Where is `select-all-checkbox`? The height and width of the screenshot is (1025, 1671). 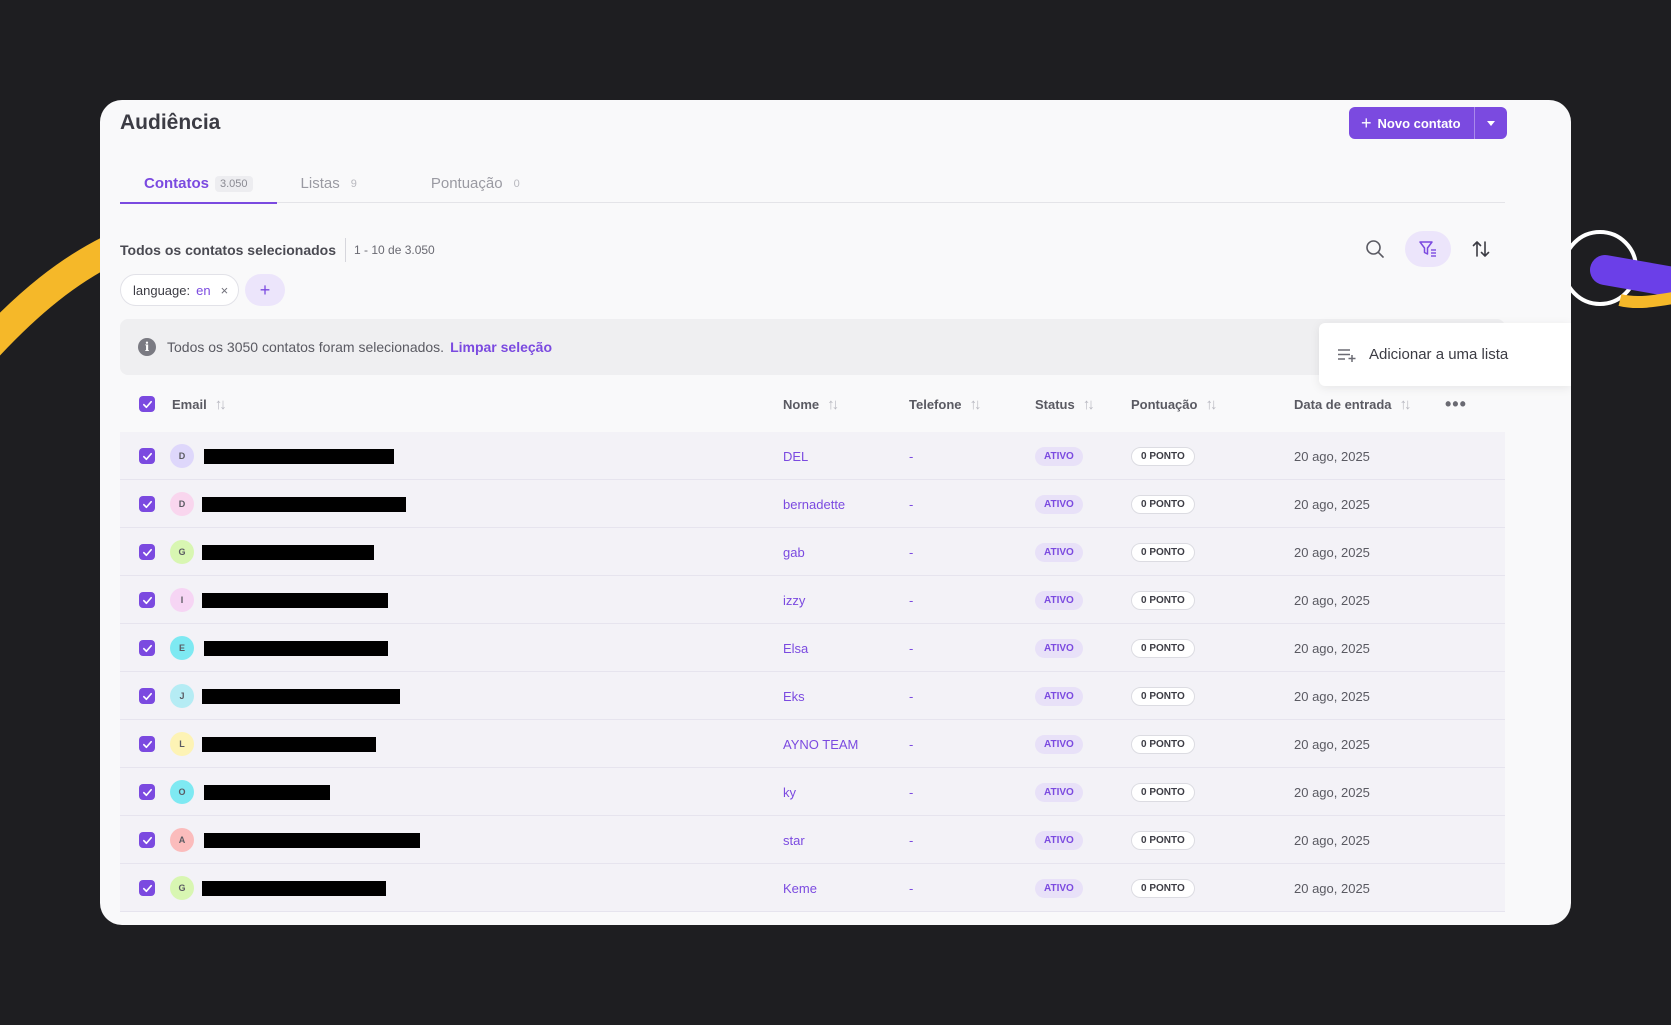
select-all-checkbox is located at coordinates (147, 404).